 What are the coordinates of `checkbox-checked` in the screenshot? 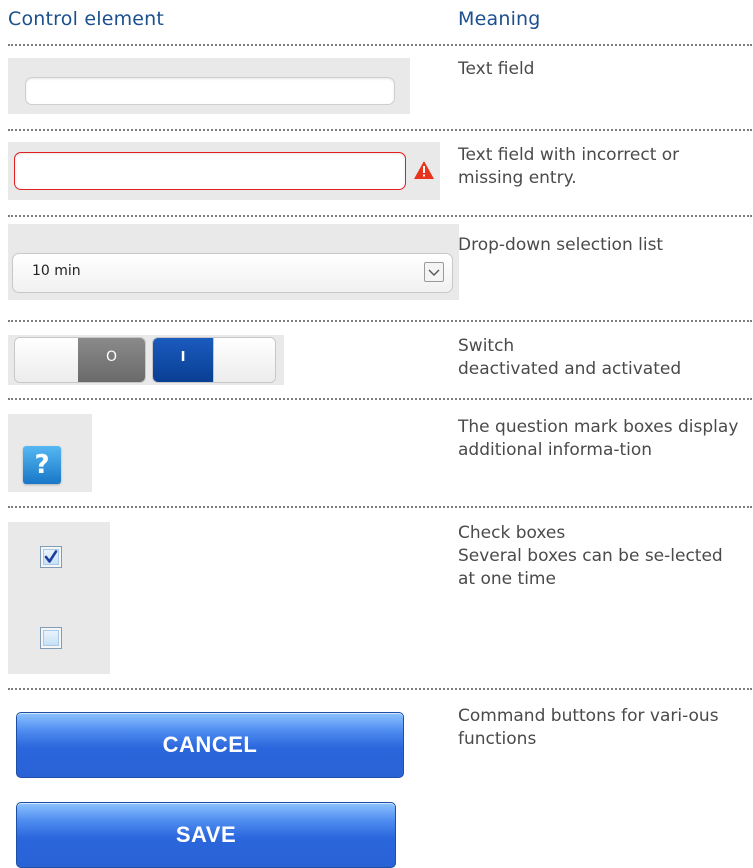 It's located at (51, 557).